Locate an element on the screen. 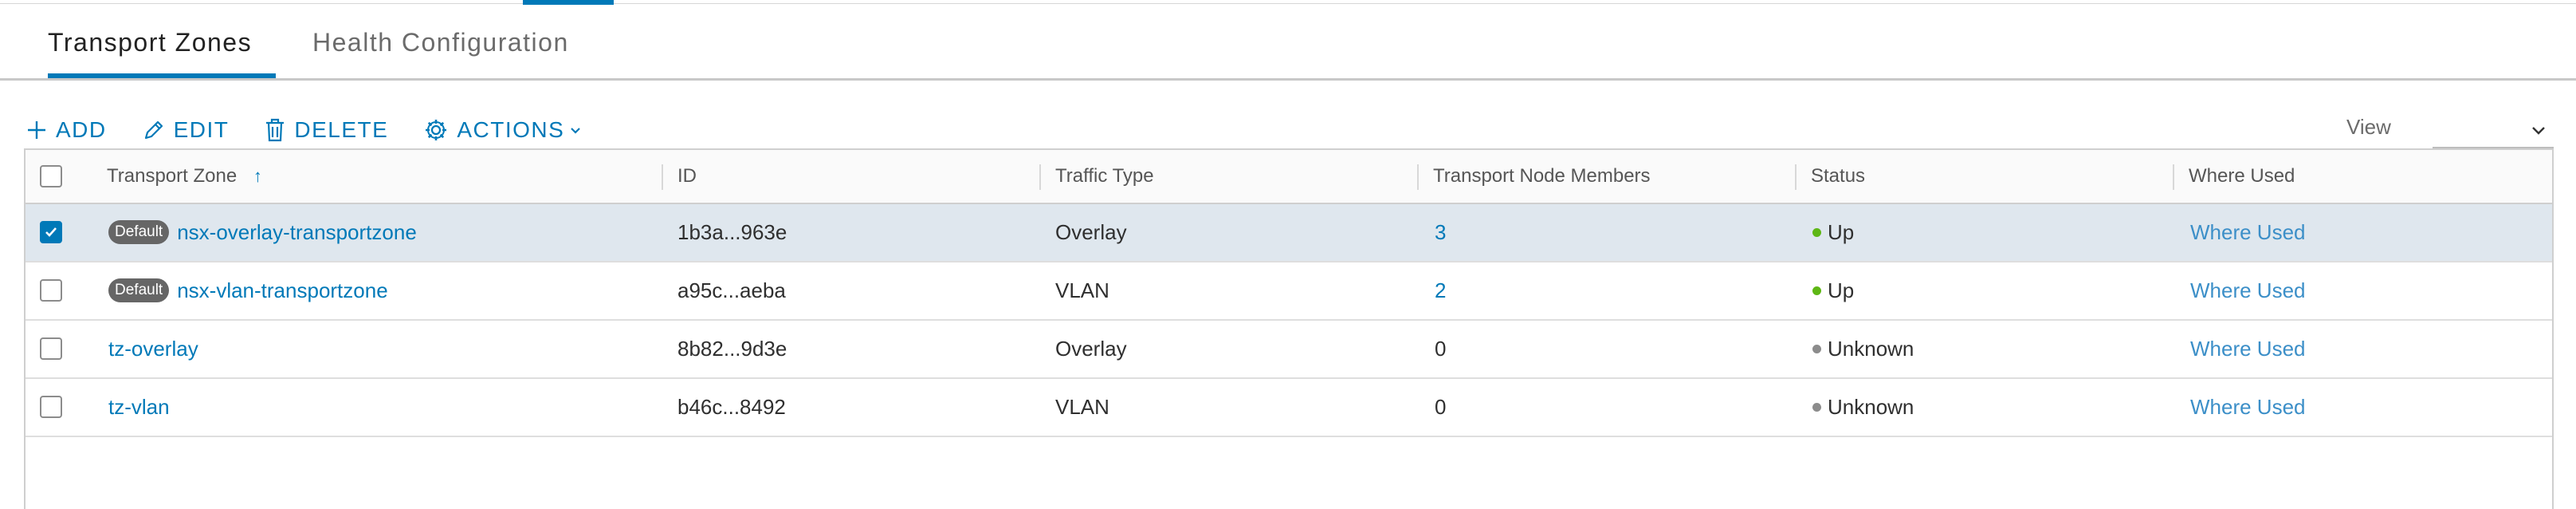 The image size is (2576, 509). active-tab-underline is located at coordinates (162, 75).